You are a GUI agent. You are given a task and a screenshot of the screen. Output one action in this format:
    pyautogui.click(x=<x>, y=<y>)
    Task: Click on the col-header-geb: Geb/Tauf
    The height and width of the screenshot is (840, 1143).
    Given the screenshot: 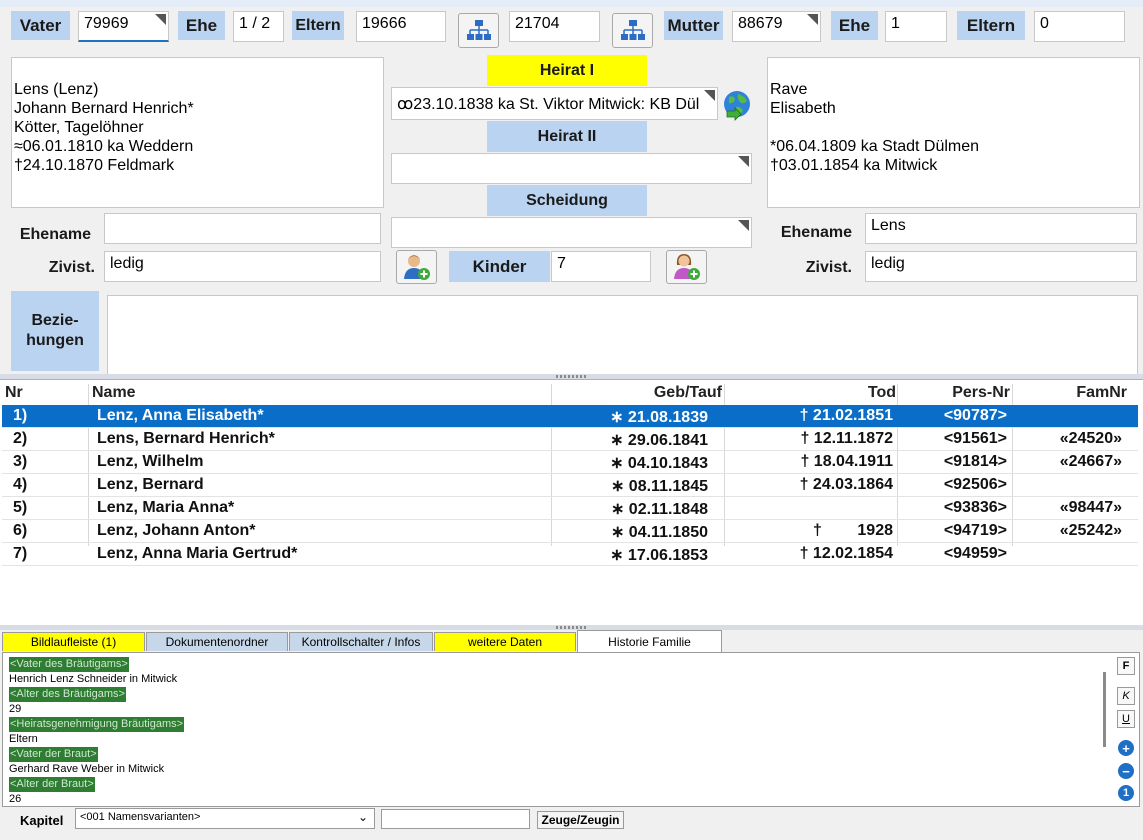 What is the action you would take?
    pyautogui.click(x=688, y=393)
    